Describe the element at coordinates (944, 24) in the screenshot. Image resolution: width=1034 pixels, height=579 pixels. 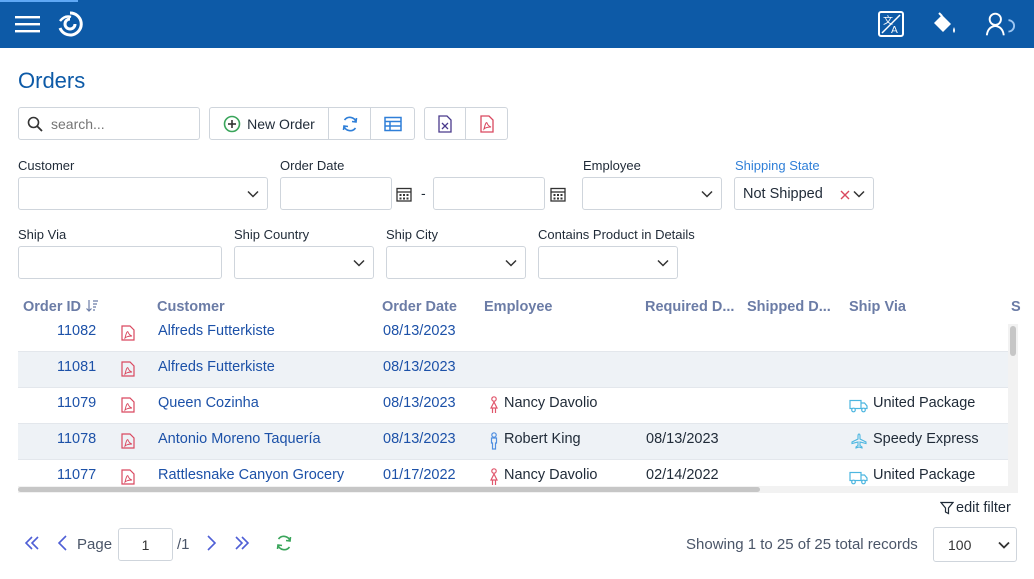
I see `theme-paint-bucket-icon` at that location.